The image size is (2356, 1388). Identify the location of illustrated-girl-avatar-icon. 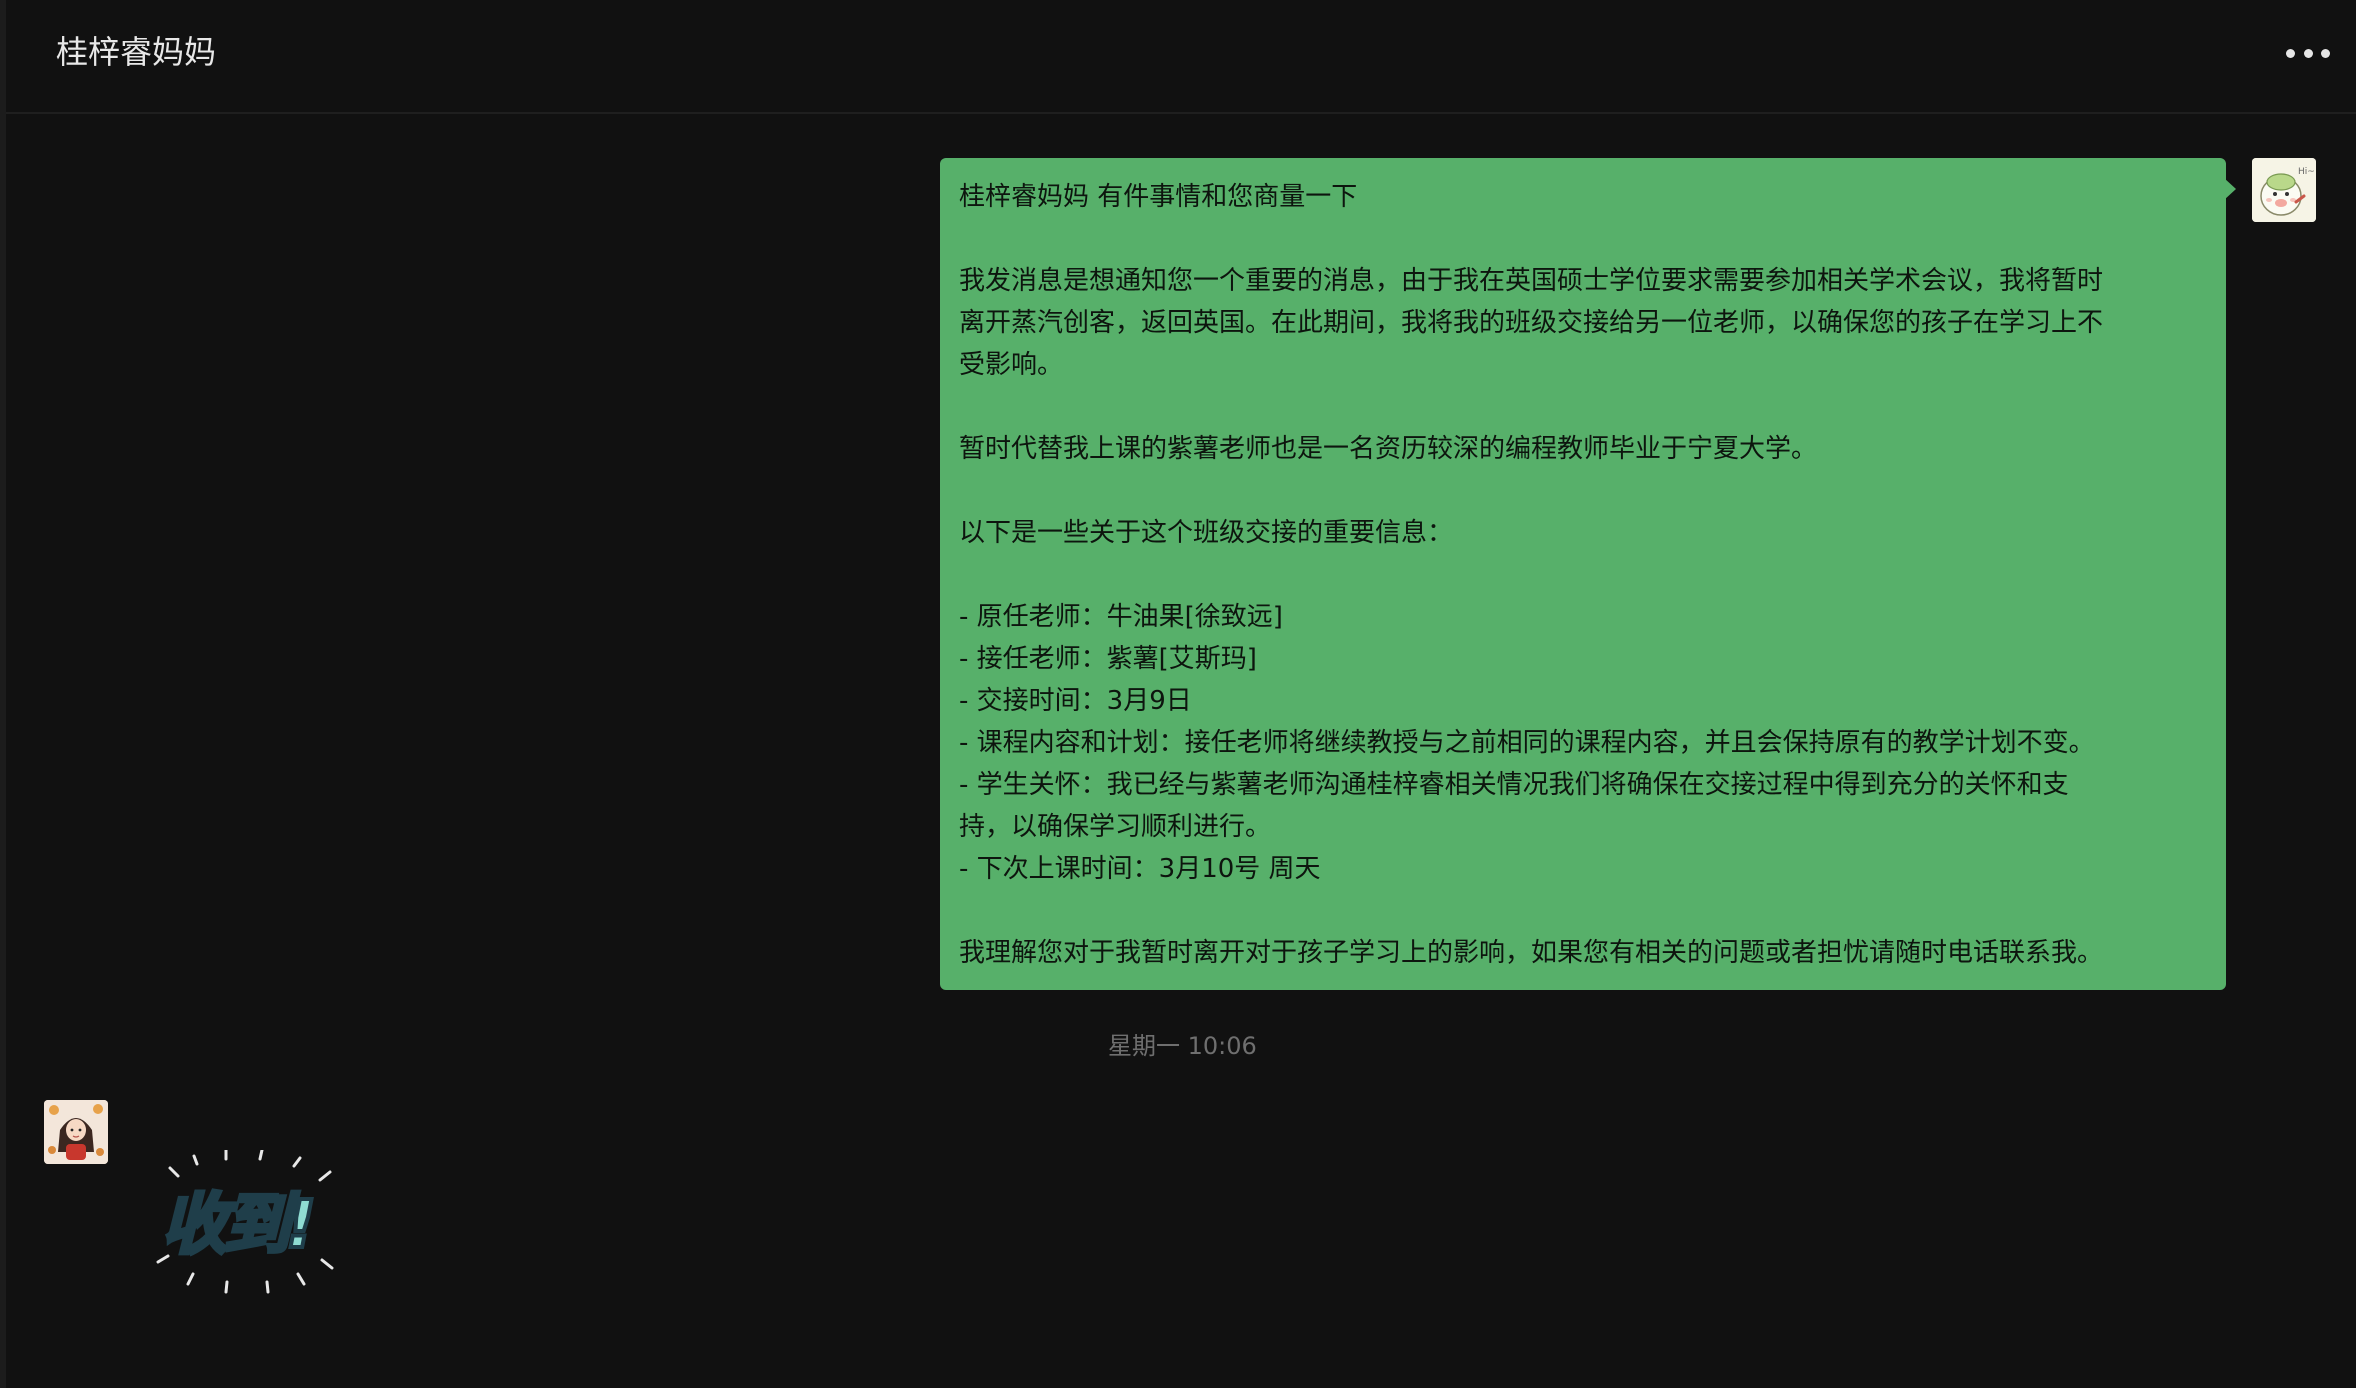
(76, 1132).